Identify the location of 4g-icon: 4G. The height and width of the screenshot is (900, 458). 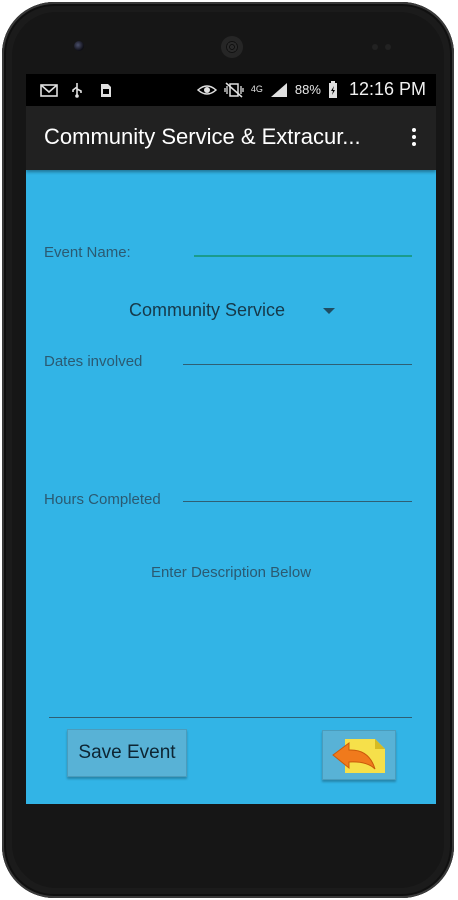
(256, 89).